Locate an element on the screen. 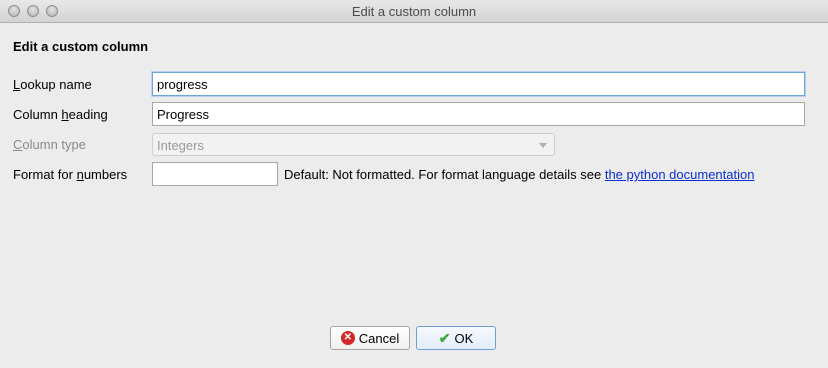  ok-button: ✔ OK is located at coordinates (456, 338).